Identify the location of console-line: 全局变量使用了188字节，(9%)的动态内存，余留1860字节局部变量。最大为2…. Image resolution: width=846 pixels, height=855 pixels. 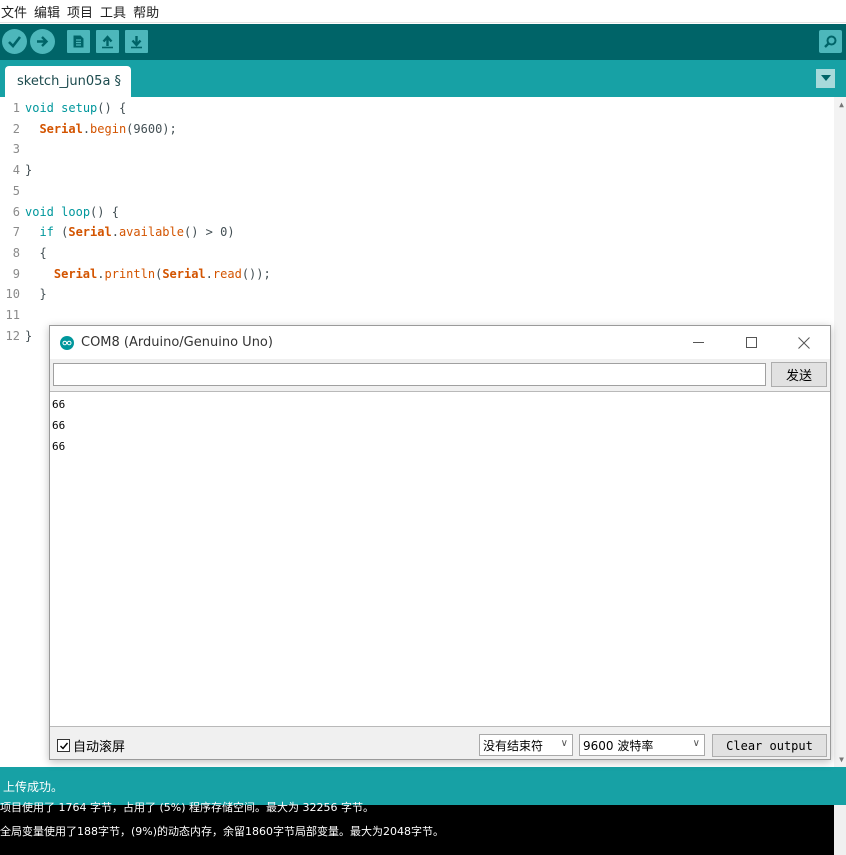
(222, 831).